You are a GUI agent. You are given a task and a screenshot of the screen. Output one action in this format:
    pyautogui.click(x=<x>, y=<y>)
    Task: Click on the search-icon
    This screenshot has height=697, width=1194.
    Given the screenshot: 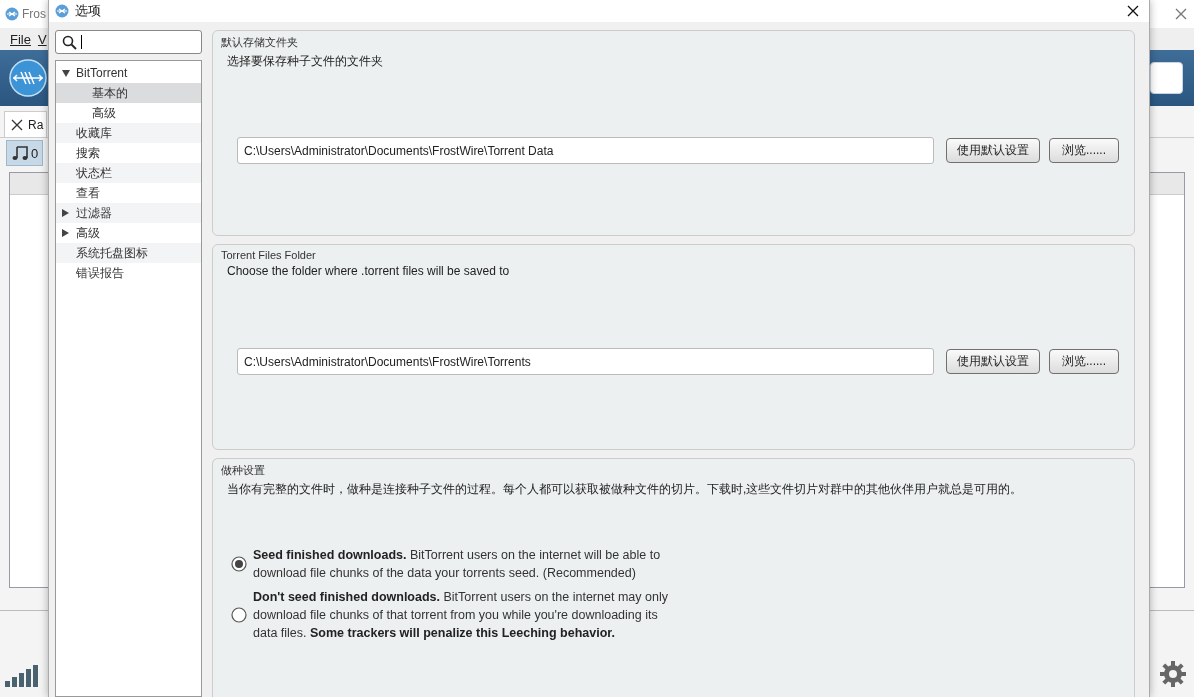 What is the action you would take?
    pyautogui.click(x=69, y=42)
    